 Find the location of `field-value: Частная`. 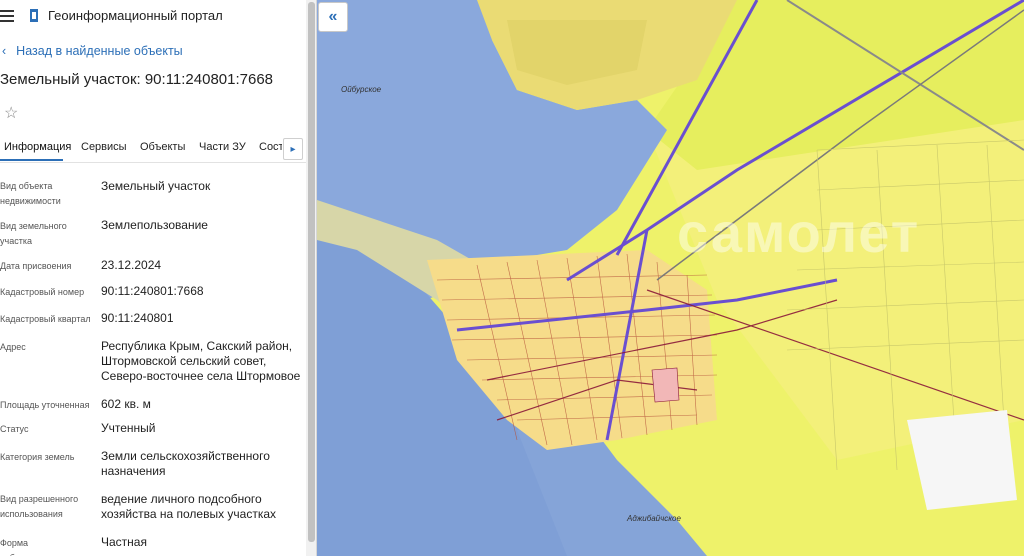

field-value: Частная is located at coordinates (124, 542).